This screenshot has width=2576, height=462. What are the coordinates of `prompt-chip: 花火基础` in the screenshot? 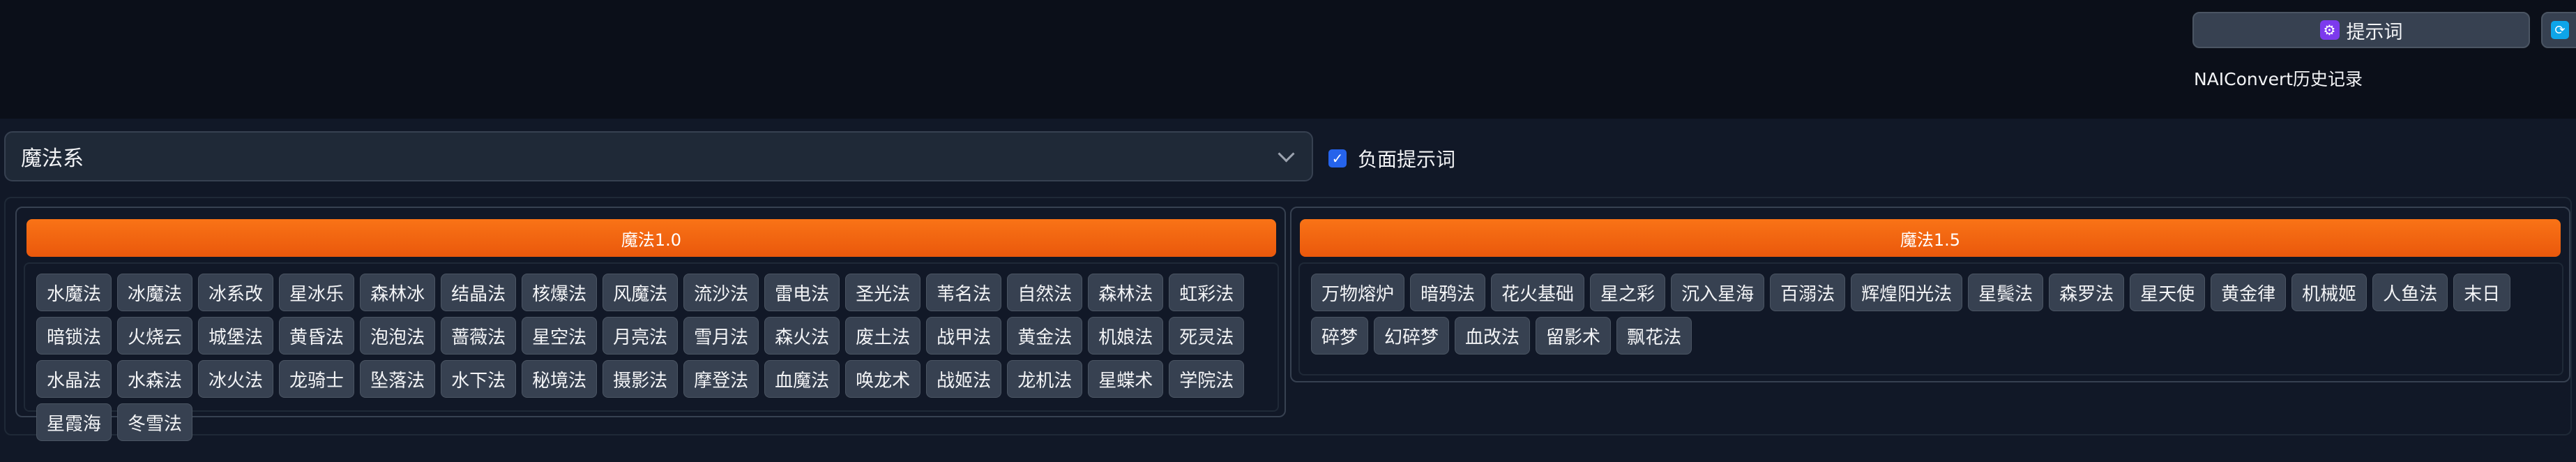 It's located at (1538, 292).